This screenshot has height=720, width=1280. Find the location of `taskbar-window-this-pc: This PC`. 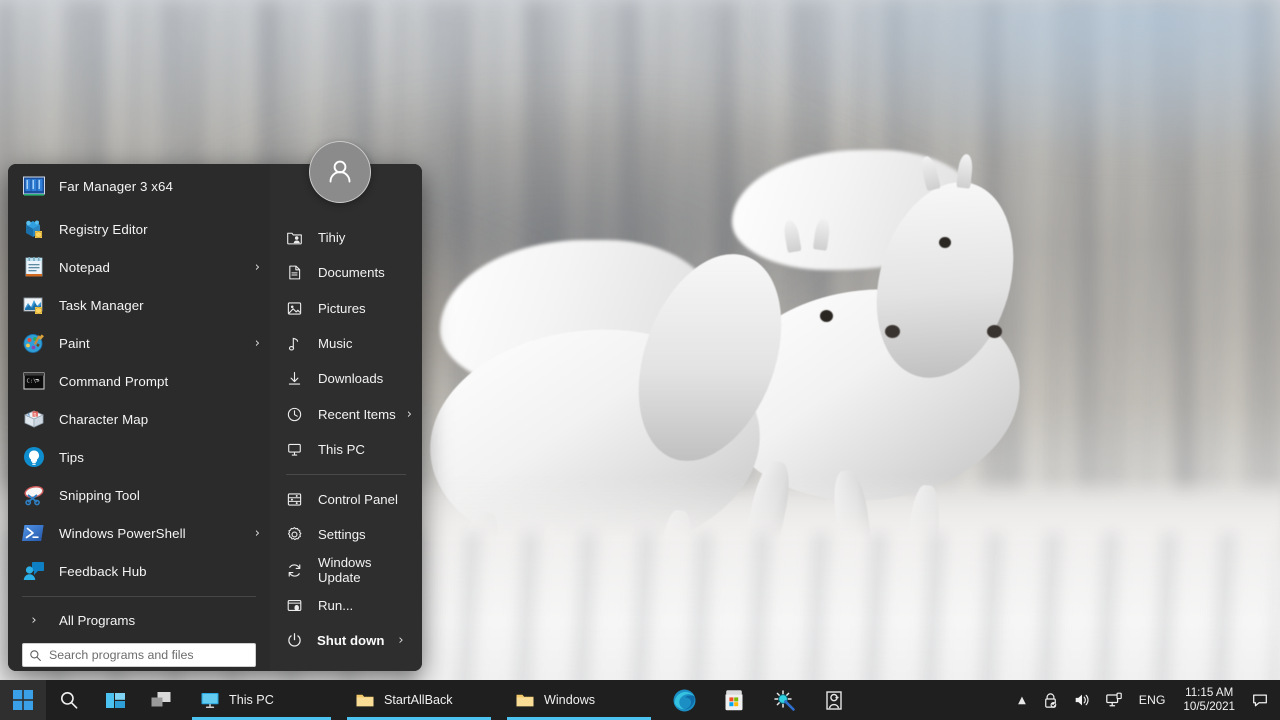

taskbar-window-this-pc: This PC is located at coordinates (261, 700).